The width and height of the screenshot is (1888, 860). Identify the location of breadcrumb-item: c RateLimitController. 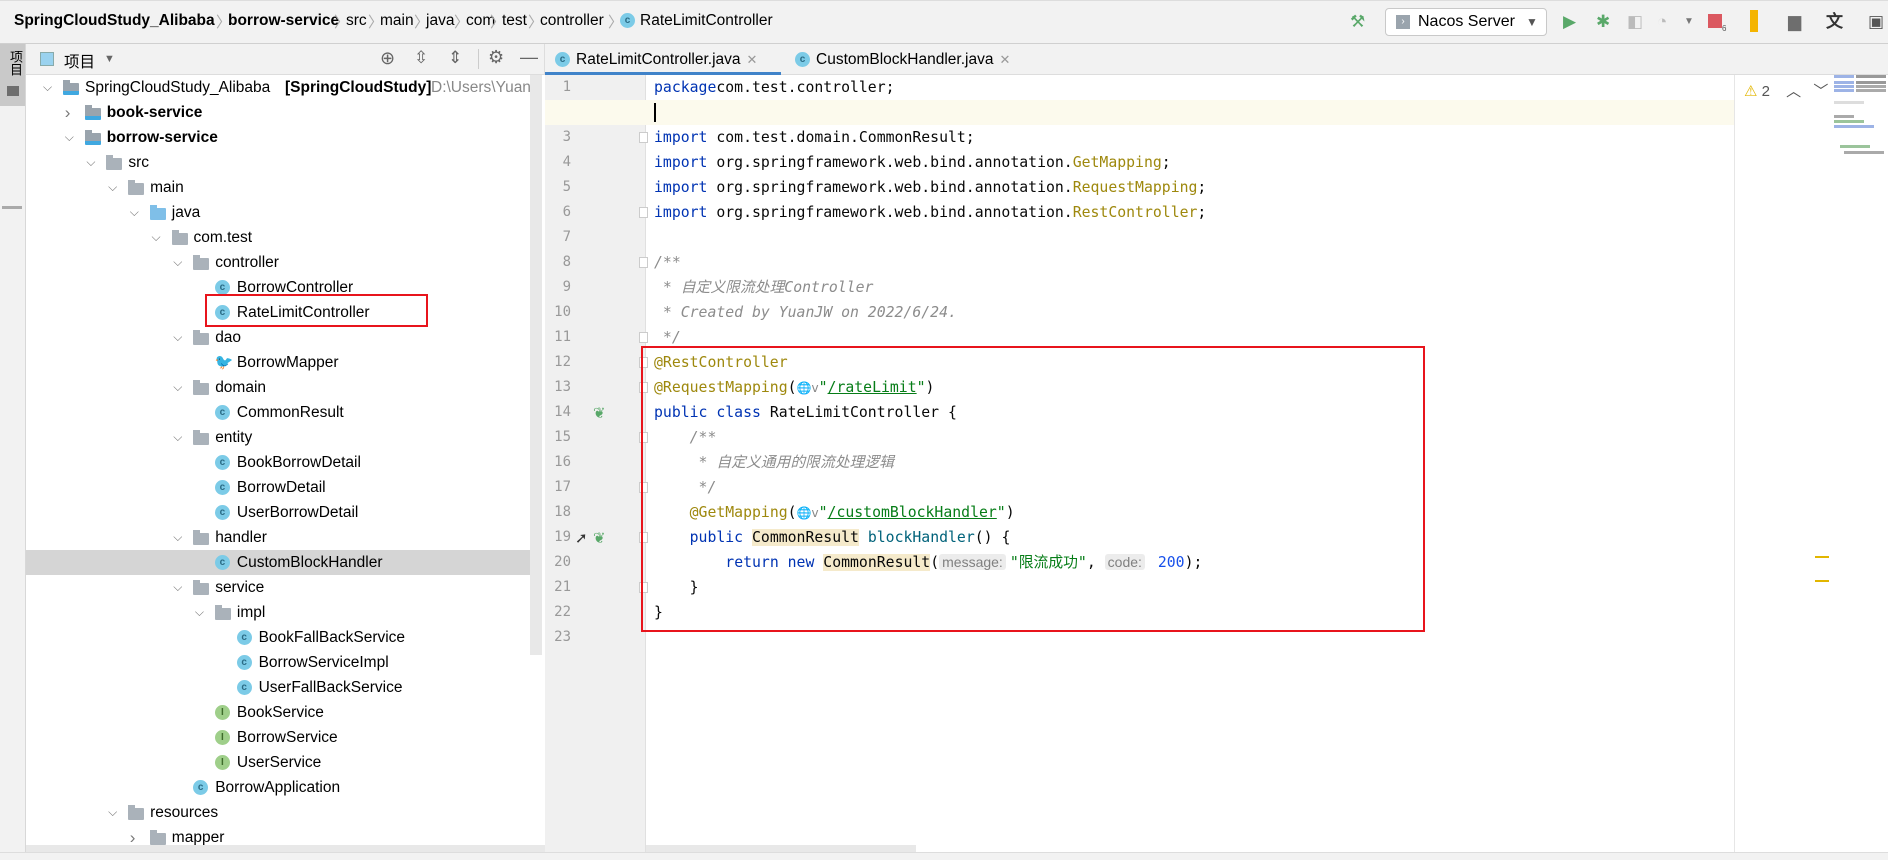
(696, 21).